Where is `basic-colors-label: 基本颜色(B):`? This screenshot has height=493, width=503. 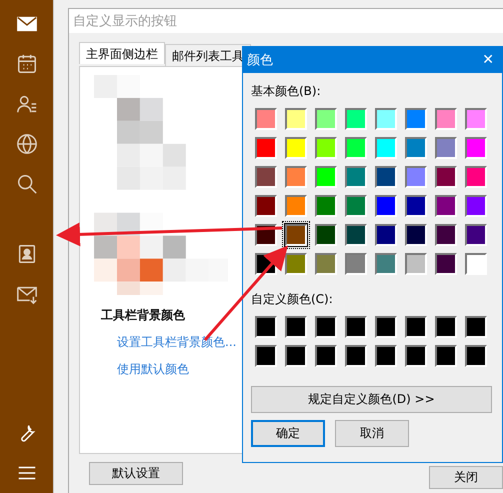 basic-colors-label: 基本颜色(B): is located at coordinates (286, 91).